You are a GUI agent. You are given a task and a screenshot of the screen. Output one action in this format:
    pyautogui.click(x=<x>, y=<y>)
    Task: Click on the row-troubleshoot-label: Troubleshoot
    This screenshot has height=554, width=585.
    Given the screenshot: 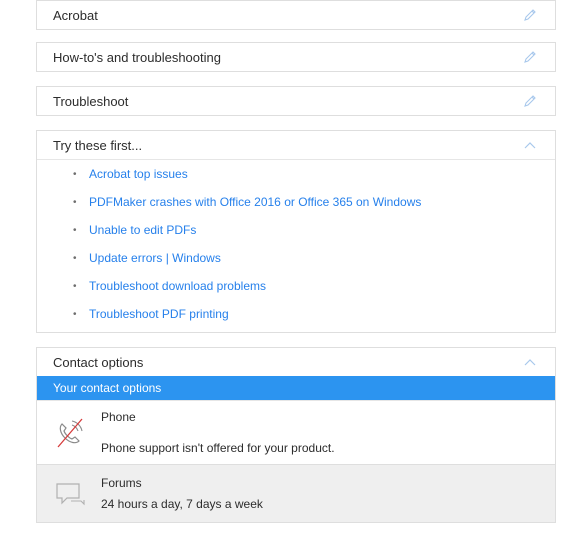 What is the action you would take?
    pyautogui.click(x=91, y=101)
    